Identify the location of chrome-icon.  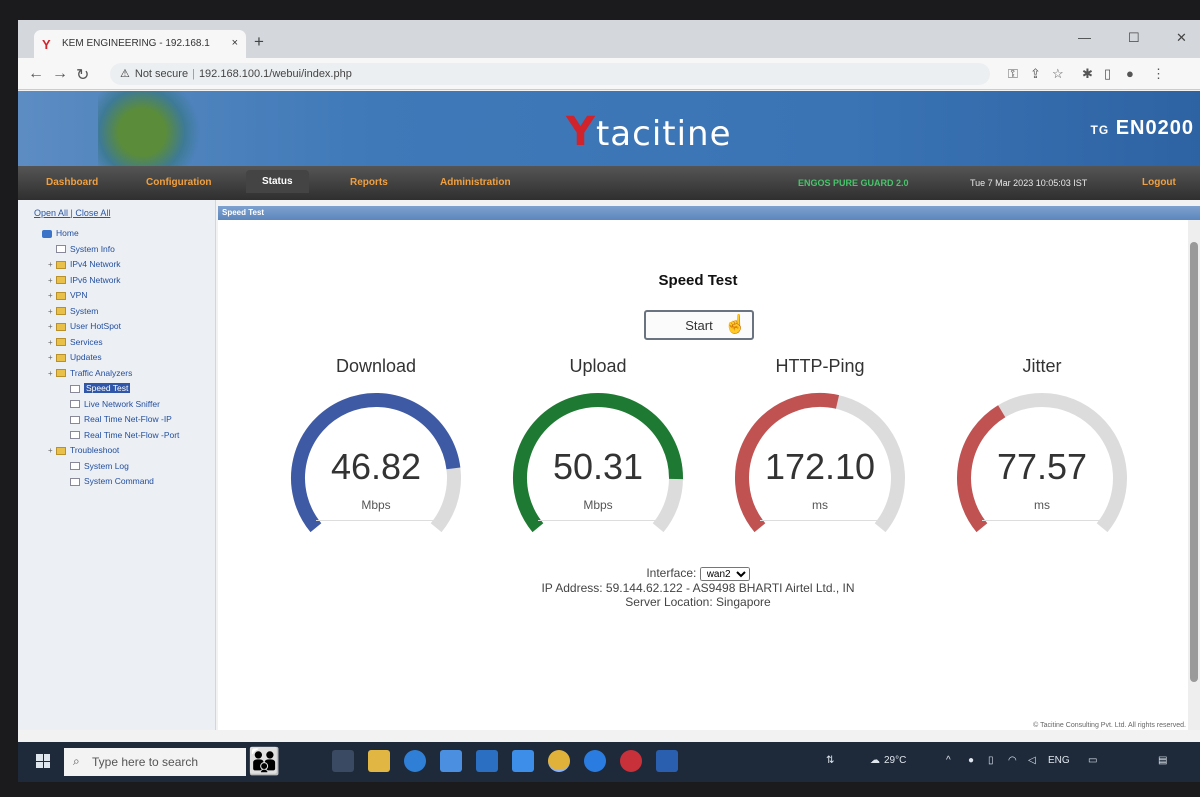
(559, 761).